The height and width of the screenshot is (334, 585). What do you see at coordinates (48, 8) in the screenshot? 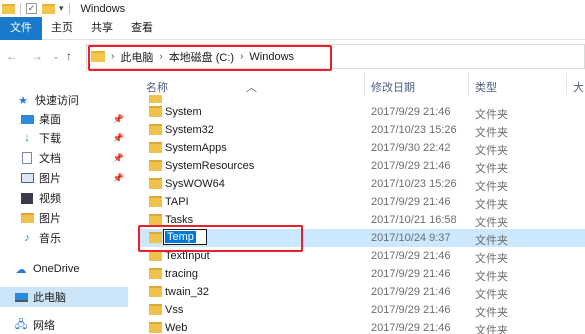
I see `new-folder-icon` at bounding box center [48, 8].